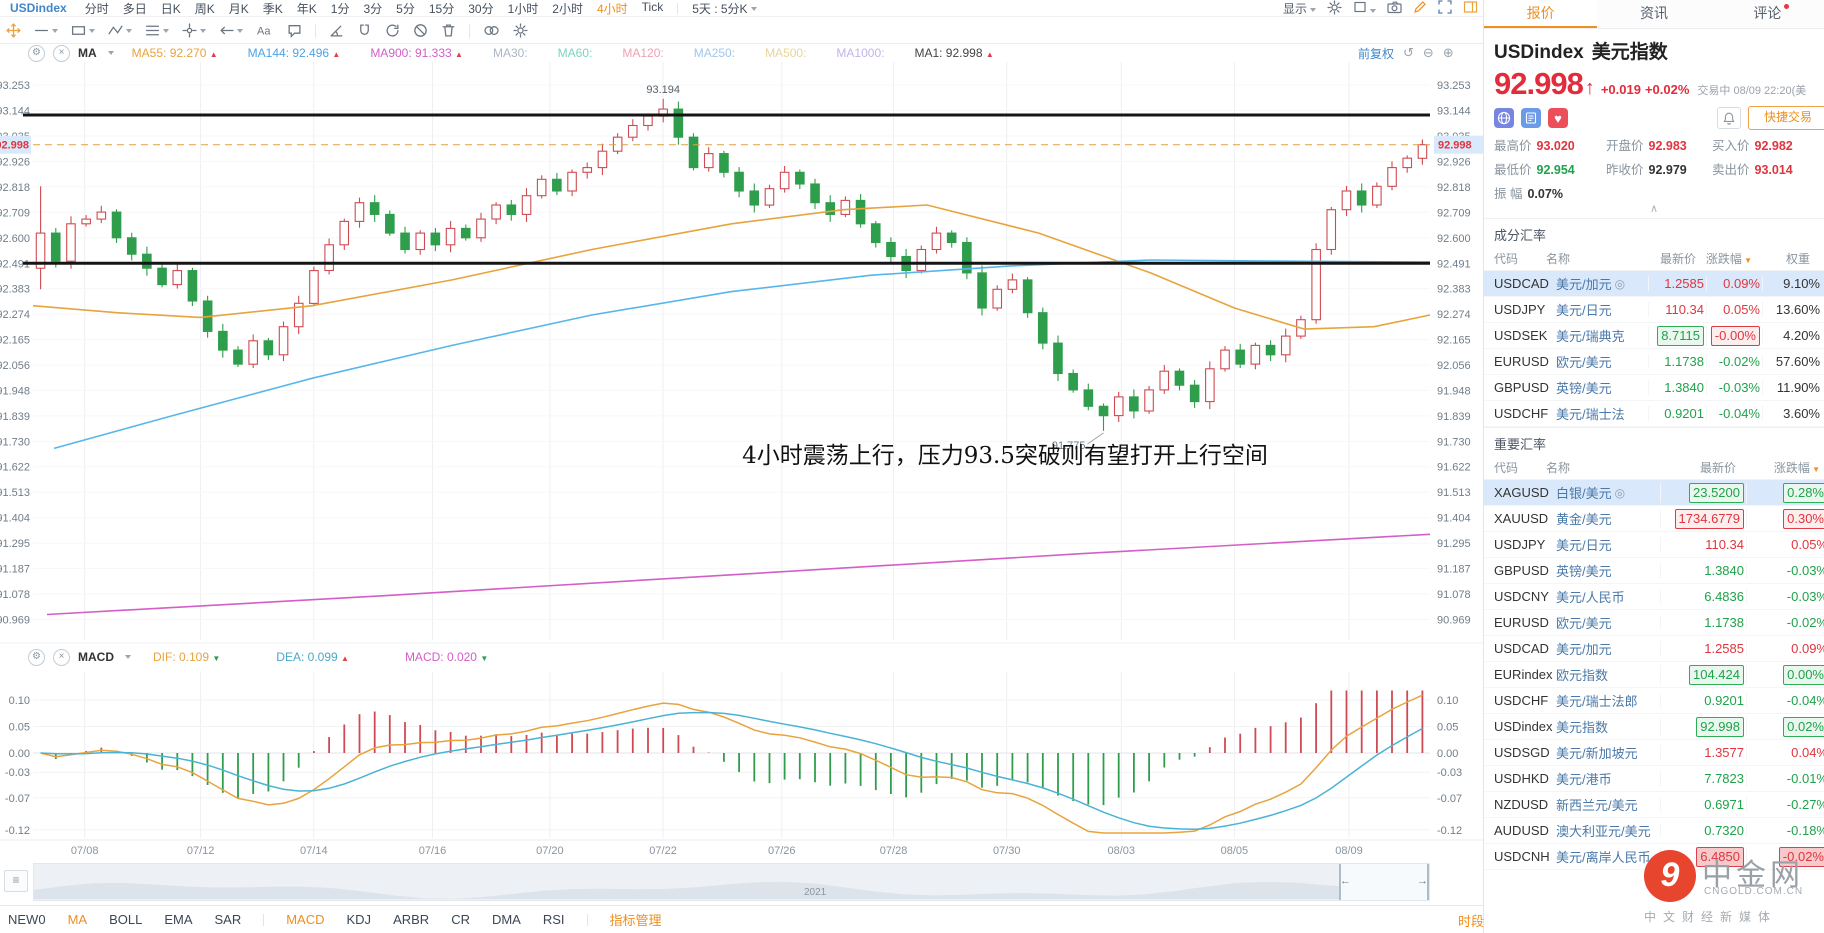 The image size is (1824, 933). I want to click on move-icon, so click(13, 30).